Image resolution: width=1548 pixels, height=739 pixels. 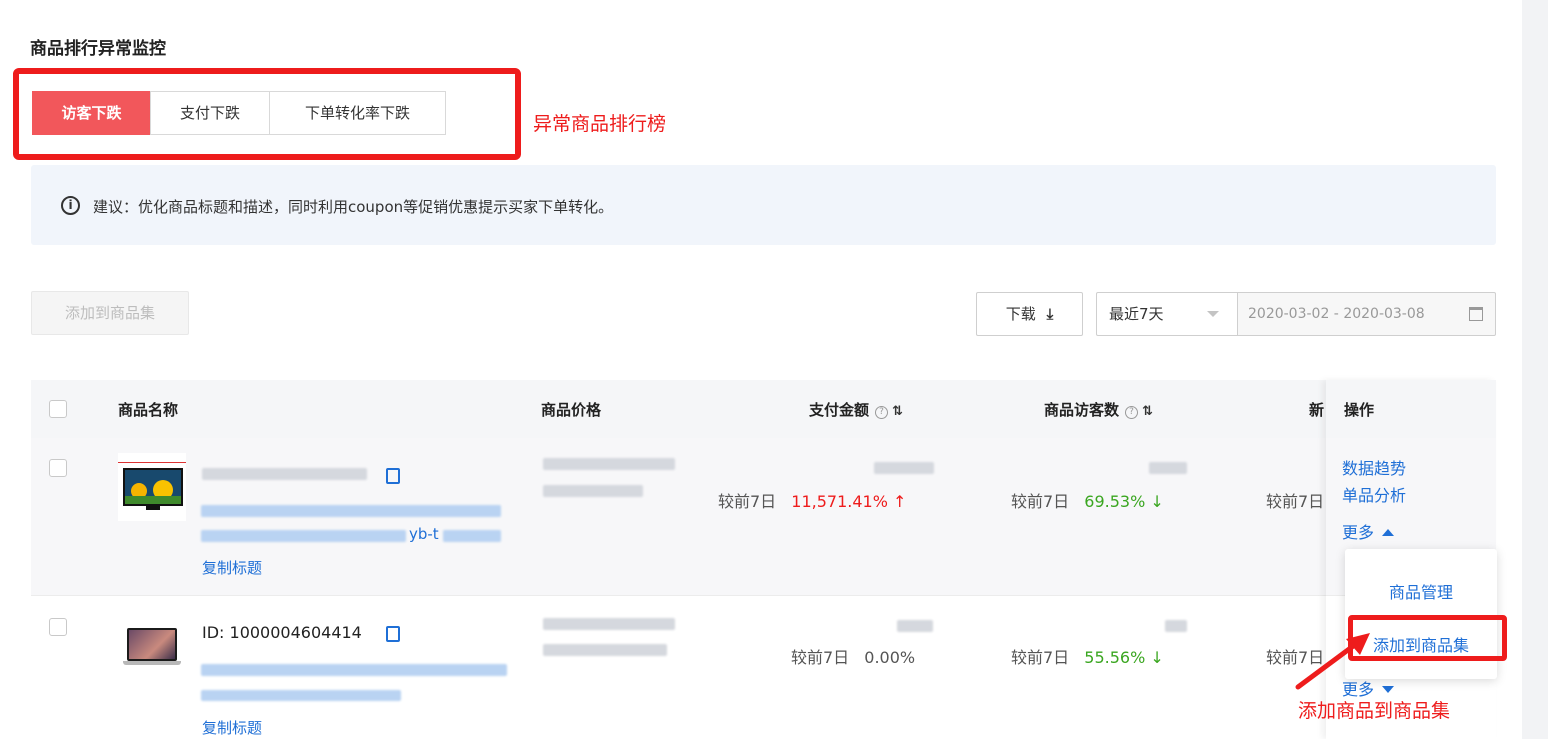 What do you see at coordinates (1374, 467) in the screenshot?
I see `data-trend-link: 数据趋势` at bounding box center [1374, 467].